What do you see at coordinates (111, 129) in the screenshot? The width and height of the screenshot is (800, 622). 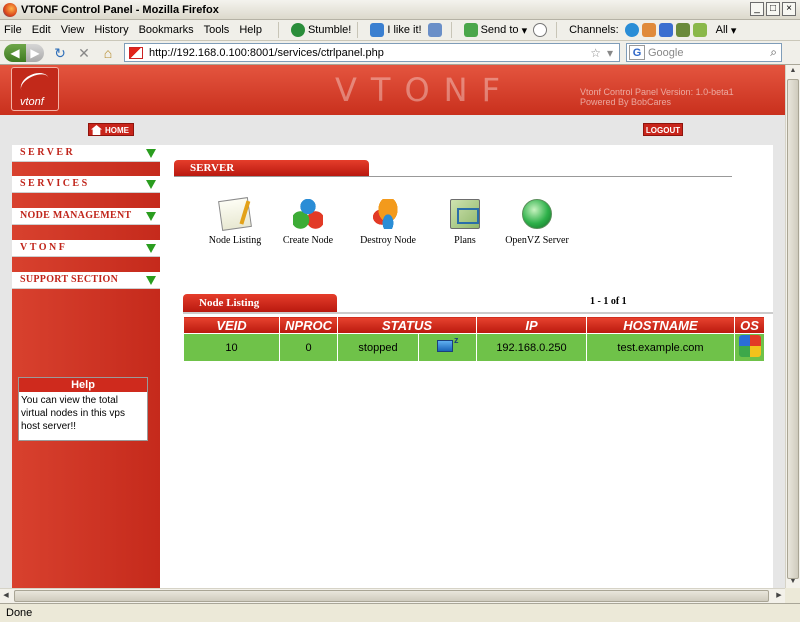 I see `home-button: HOME` at bounding box center [111, 129].